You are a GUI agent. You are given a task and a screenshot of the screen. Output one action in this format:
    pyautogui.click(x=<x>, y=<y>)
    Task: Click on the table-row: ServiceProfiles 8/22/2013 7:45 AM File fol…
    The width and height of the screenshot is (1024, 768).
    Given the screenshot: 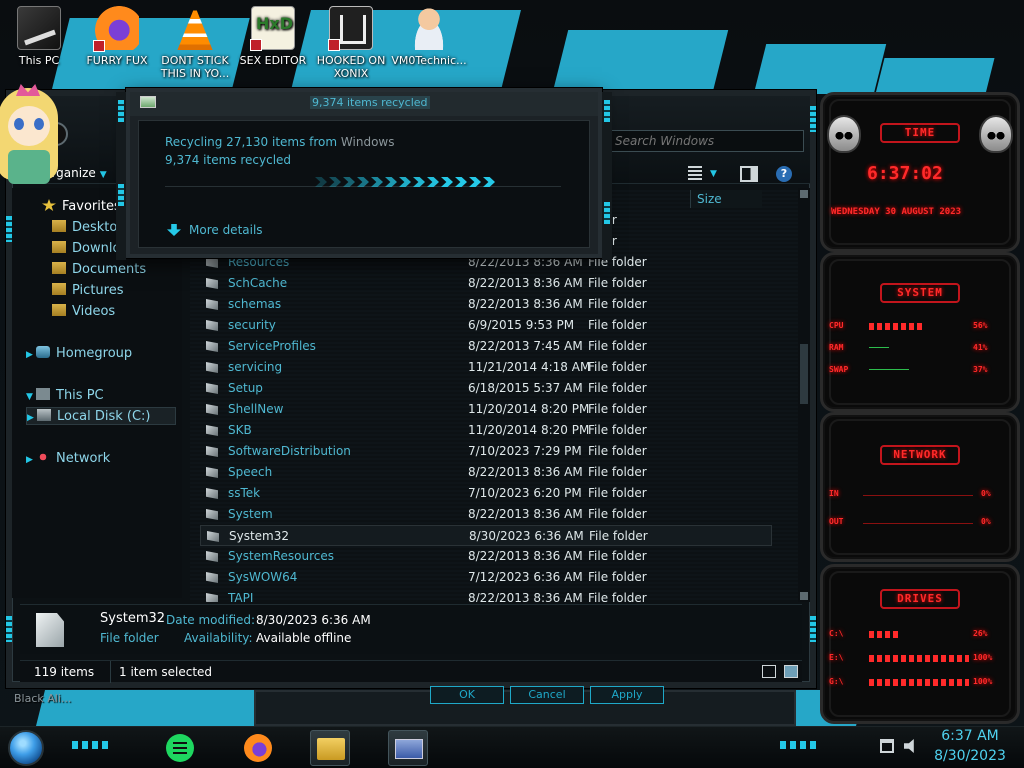 What is the action you would take?
    pyautogui.click(x=486, y=346)
    